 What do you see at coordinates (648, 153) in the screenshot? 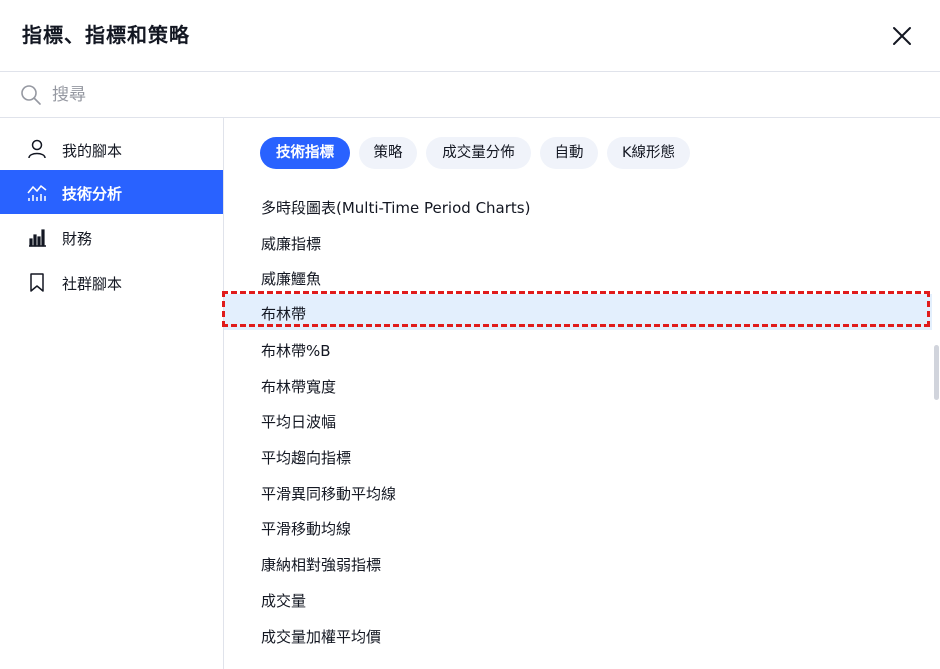
I see `tab-candlestick-patterns: K線形態` at bounding box center [648, 153].